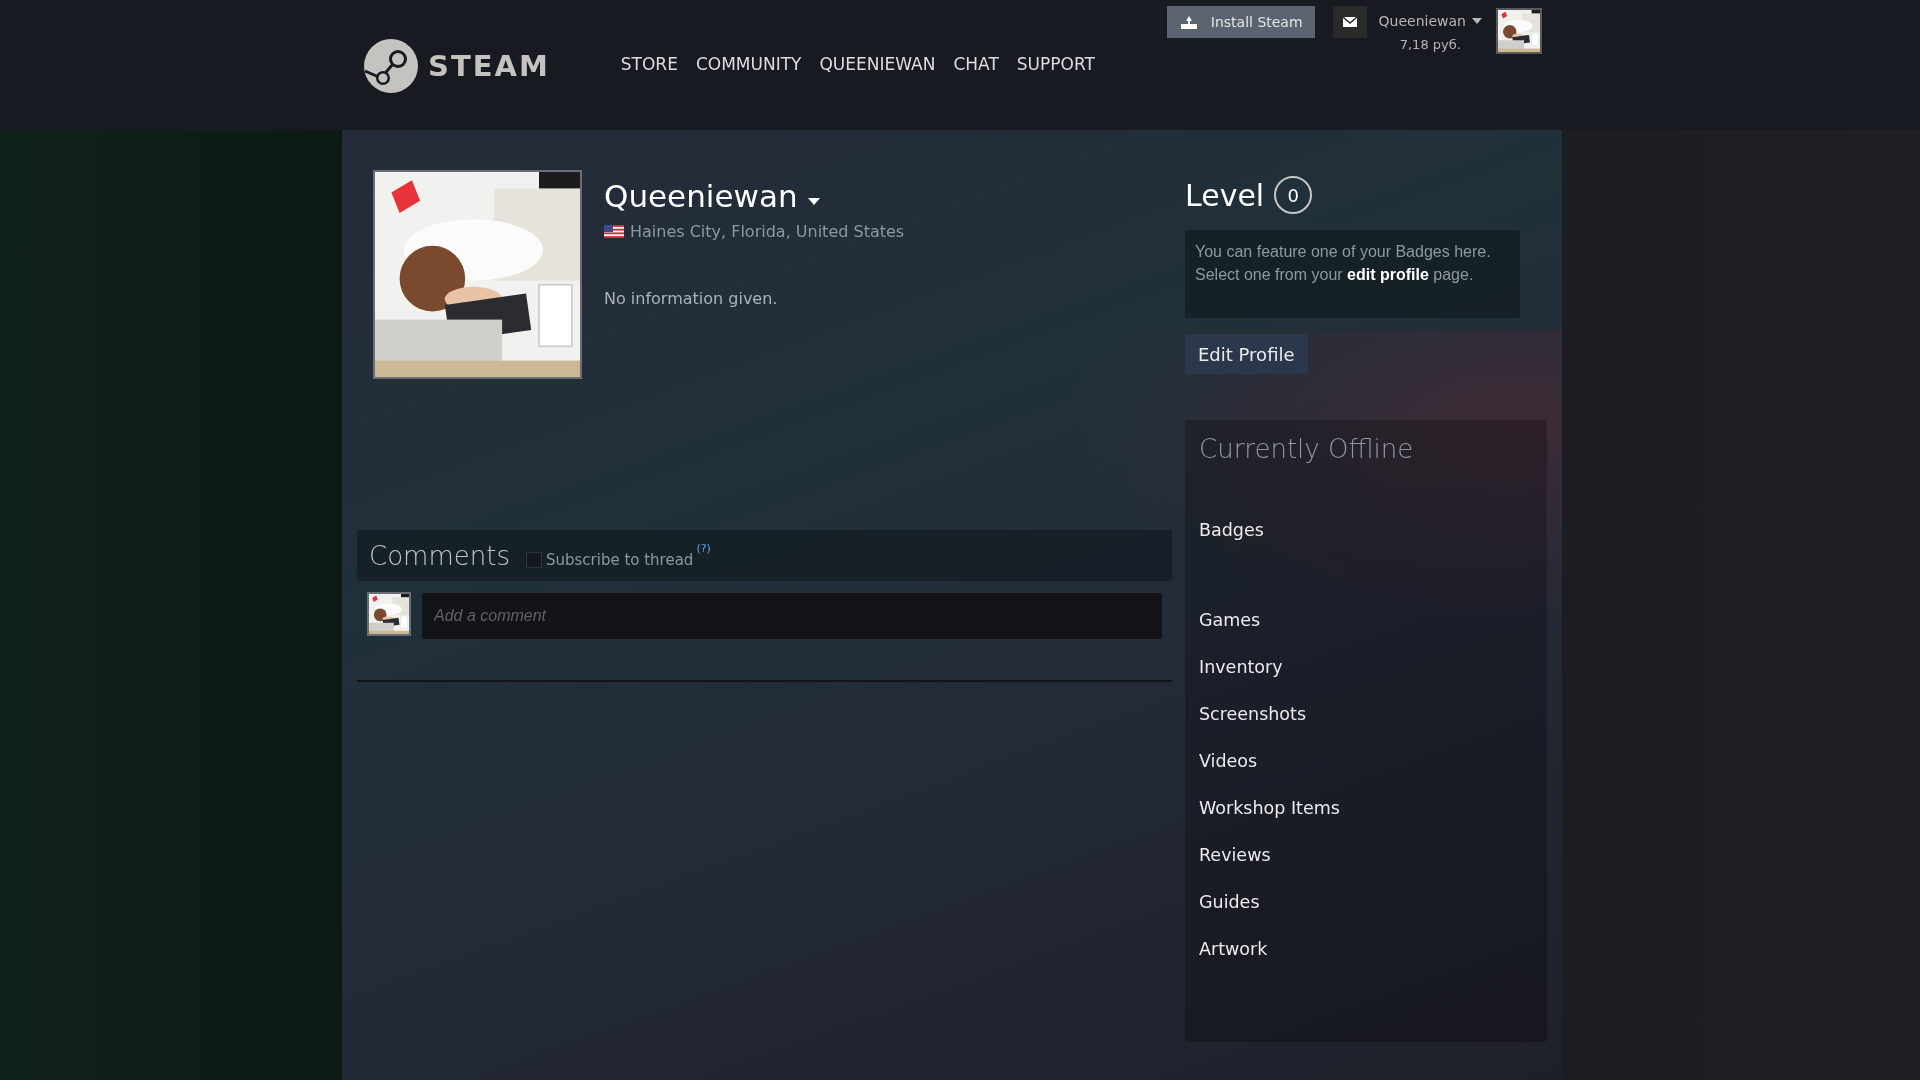 The width and height of the screenshot is (1920, 1080). What do you see at coordinates (609, 559) in the screenshot?
I see `subscribe-checkbox: Subscribe to thread` at bounding box center [609, 559].